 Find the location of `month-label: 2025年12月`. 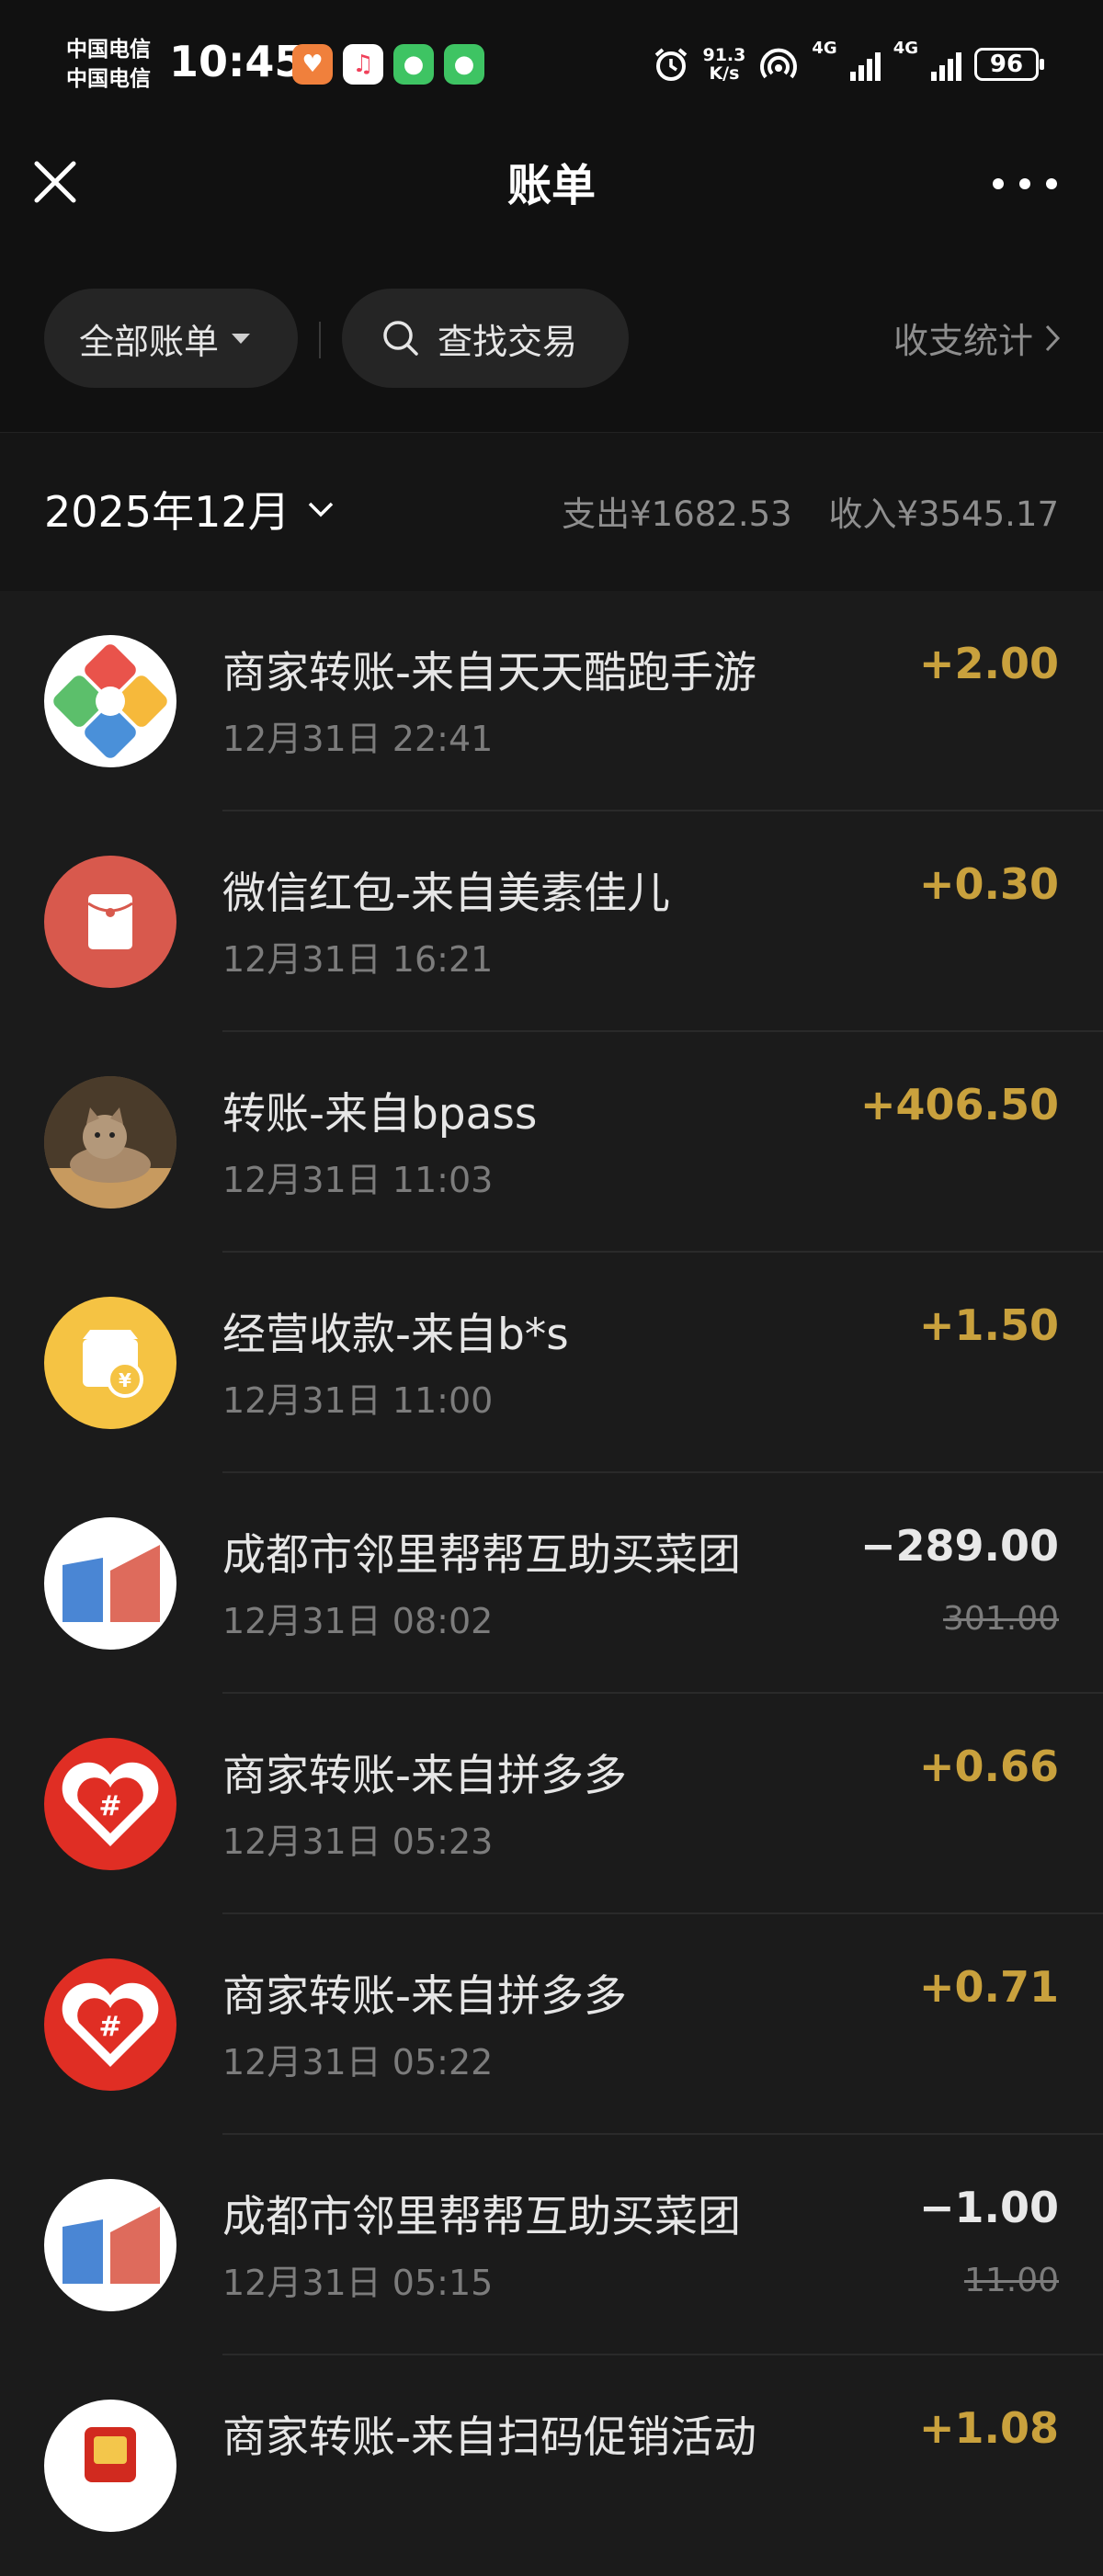

month-label: 2025年12月 is located at coordinates (167, 512).